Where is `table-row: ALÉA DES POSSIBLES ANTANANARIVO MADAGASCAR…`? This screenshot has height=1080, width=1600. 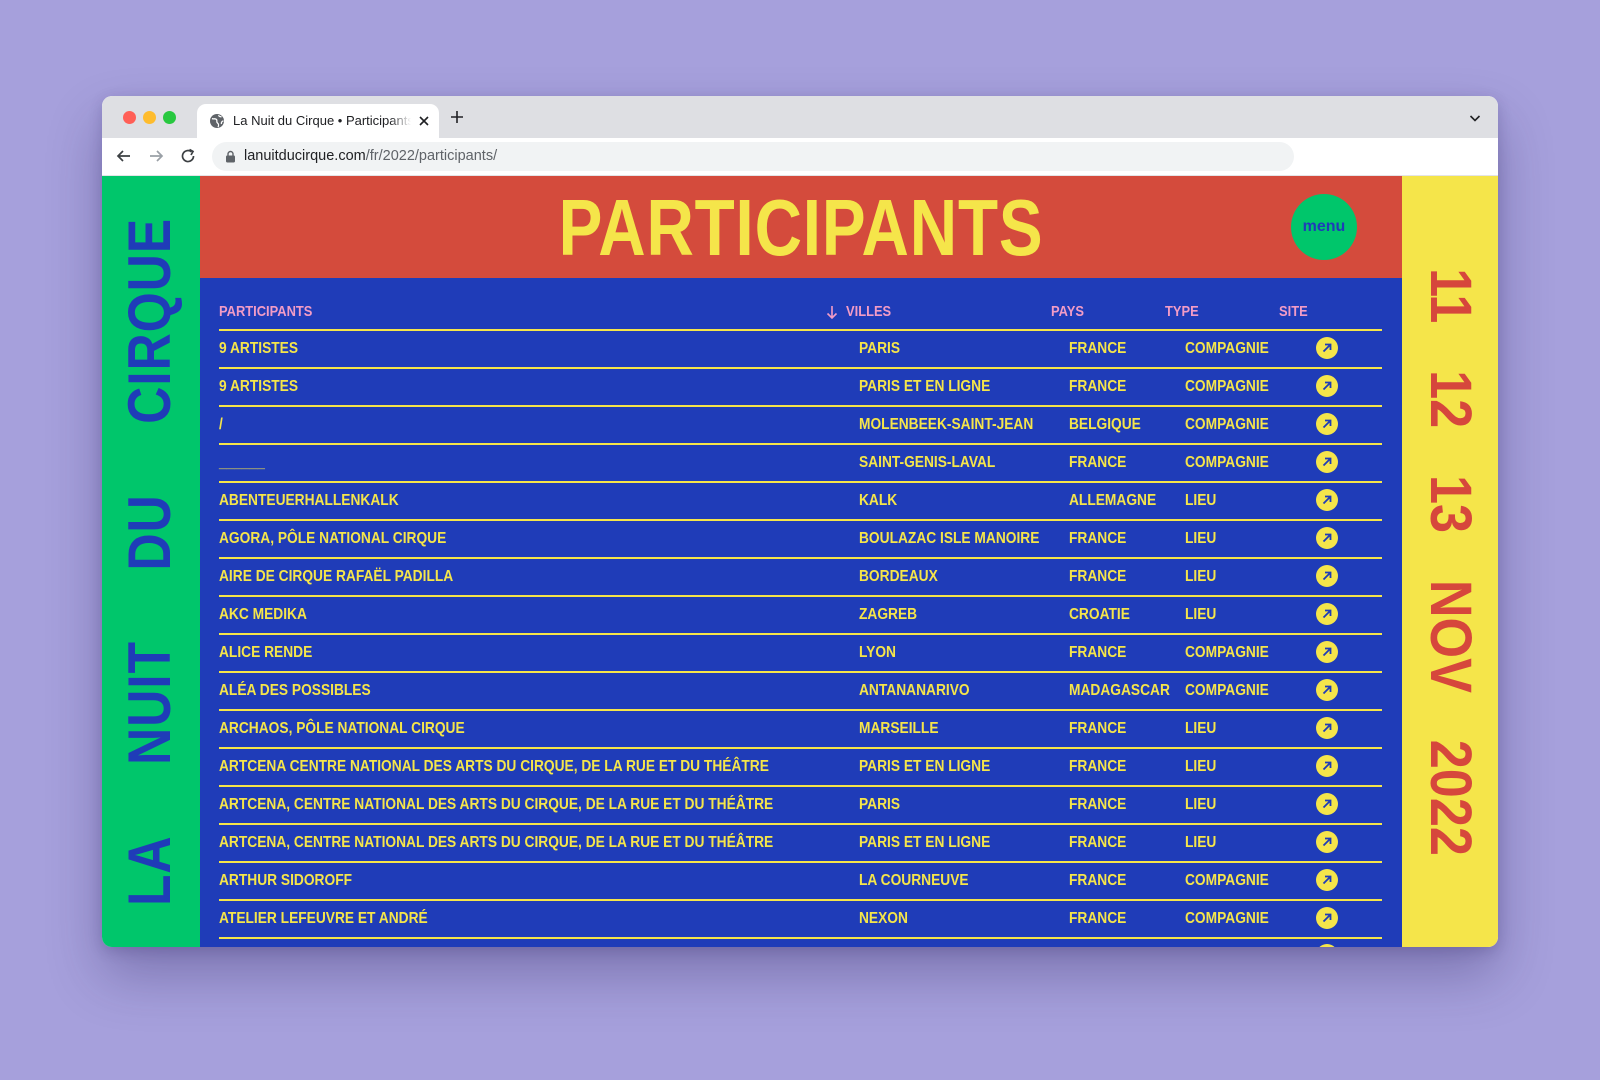
table-row: ALÉA DES POSSIBLES ANTANANARIVO MADAGASCAR… is located at coordinates (800, 692).